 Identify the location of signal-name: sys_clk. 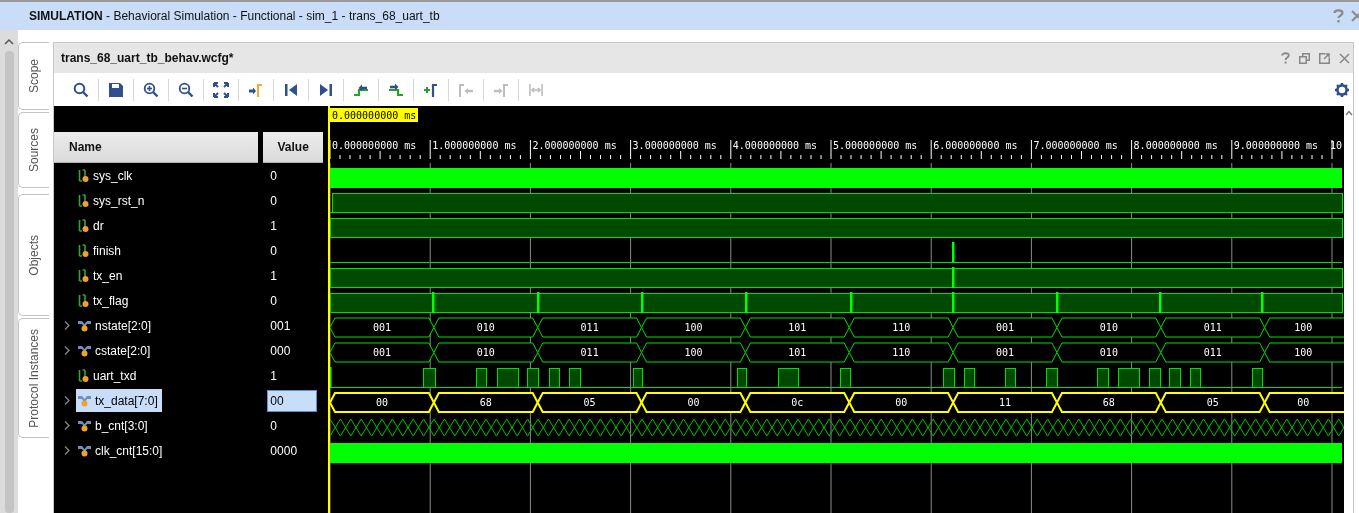
(113, 175).